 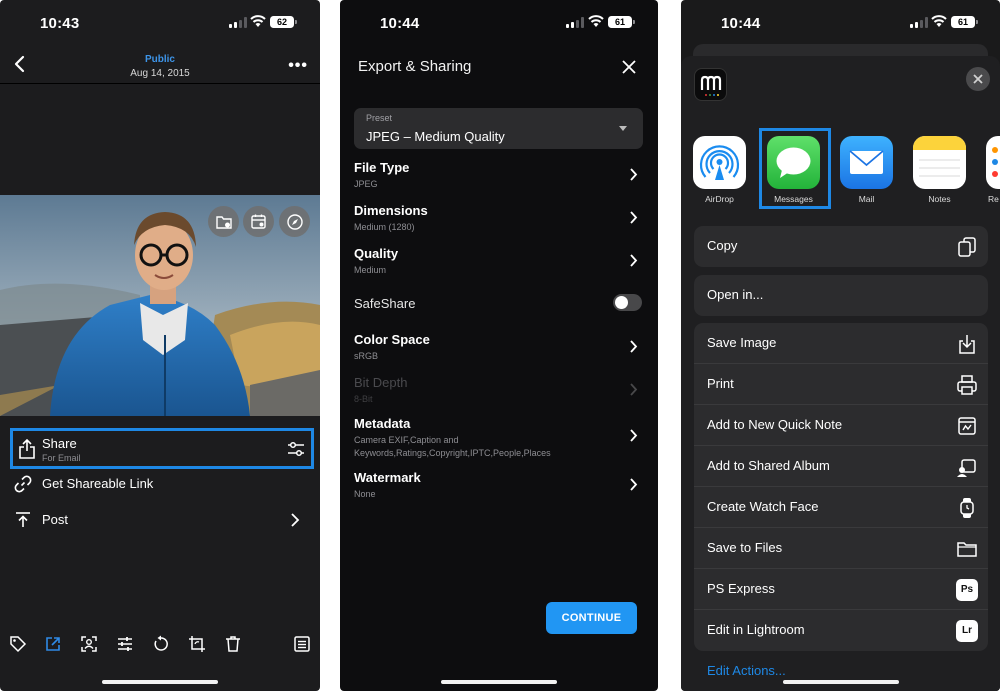 I want to click on calendar-icon, so click(x=258, y=221).